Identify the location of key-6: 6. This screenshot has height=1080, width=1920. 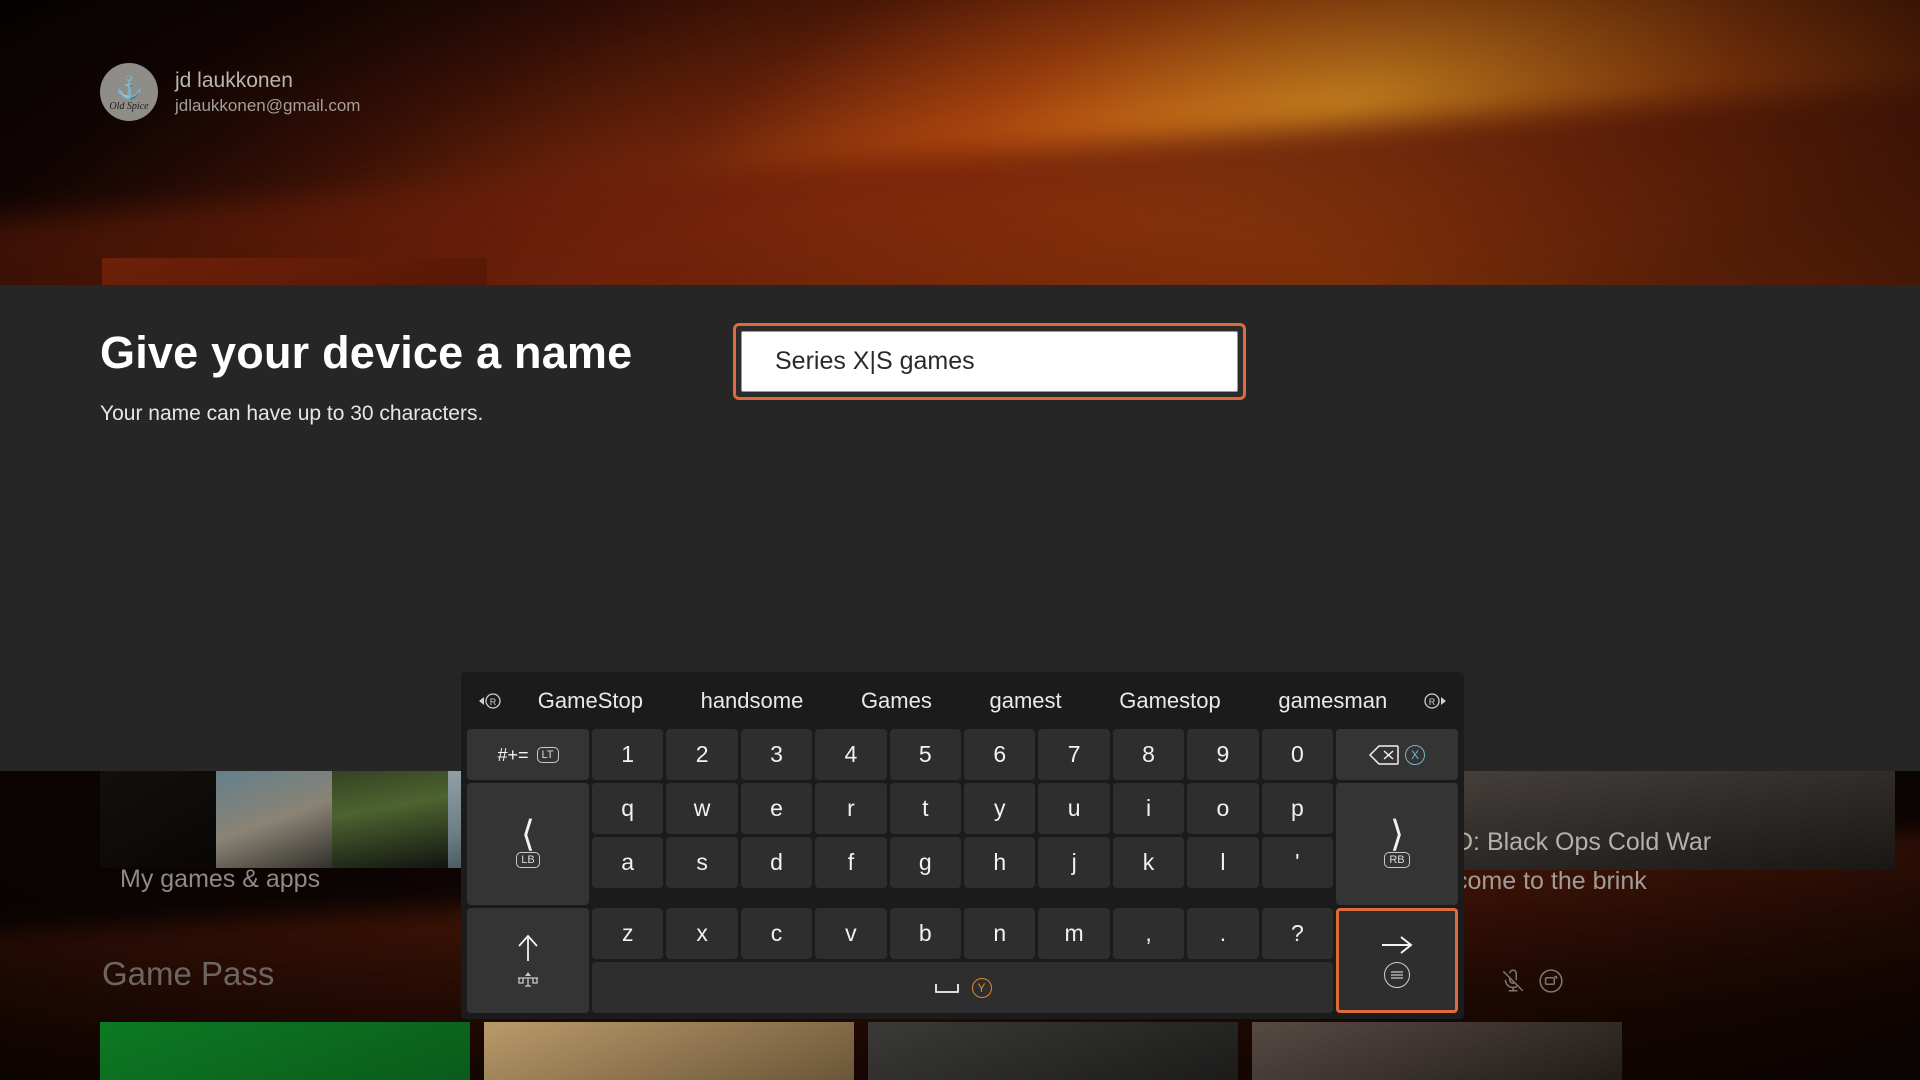
(1000, 754).